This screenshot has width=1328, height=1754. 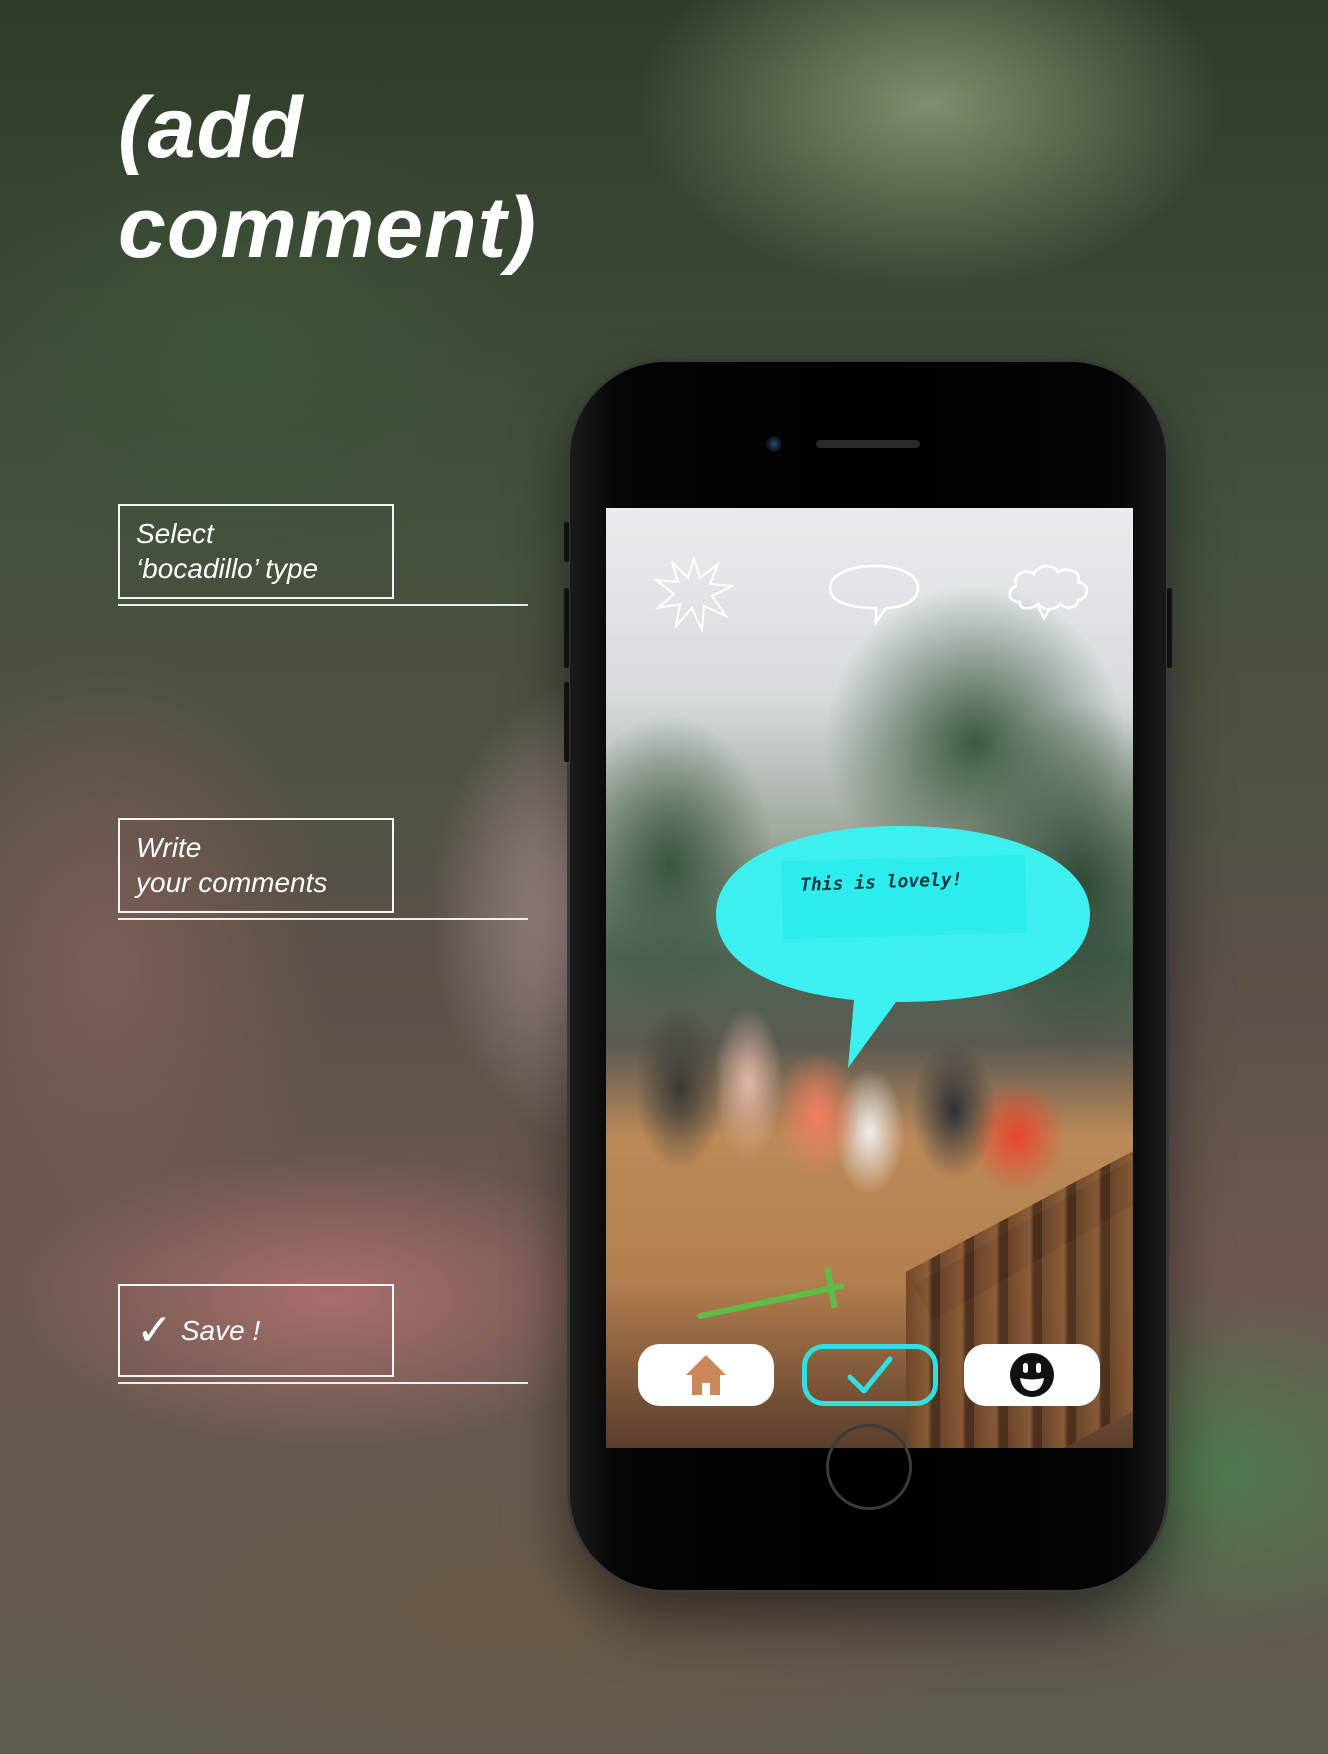 I want to click on title-line-1: (add, so click(x=211, y=128).